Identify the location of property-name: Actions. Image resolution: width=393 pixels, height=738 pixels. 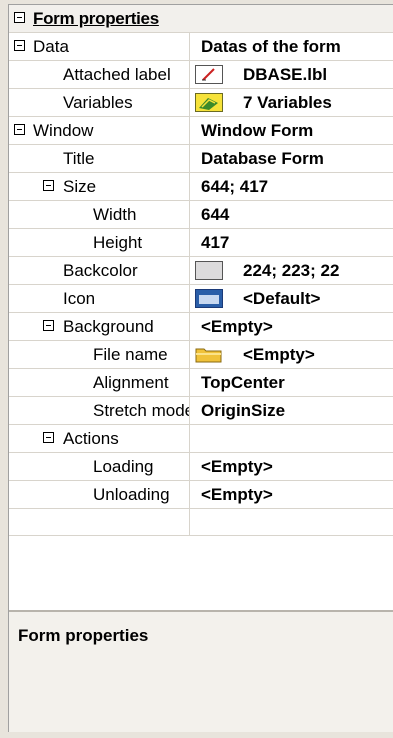
(91, 438).